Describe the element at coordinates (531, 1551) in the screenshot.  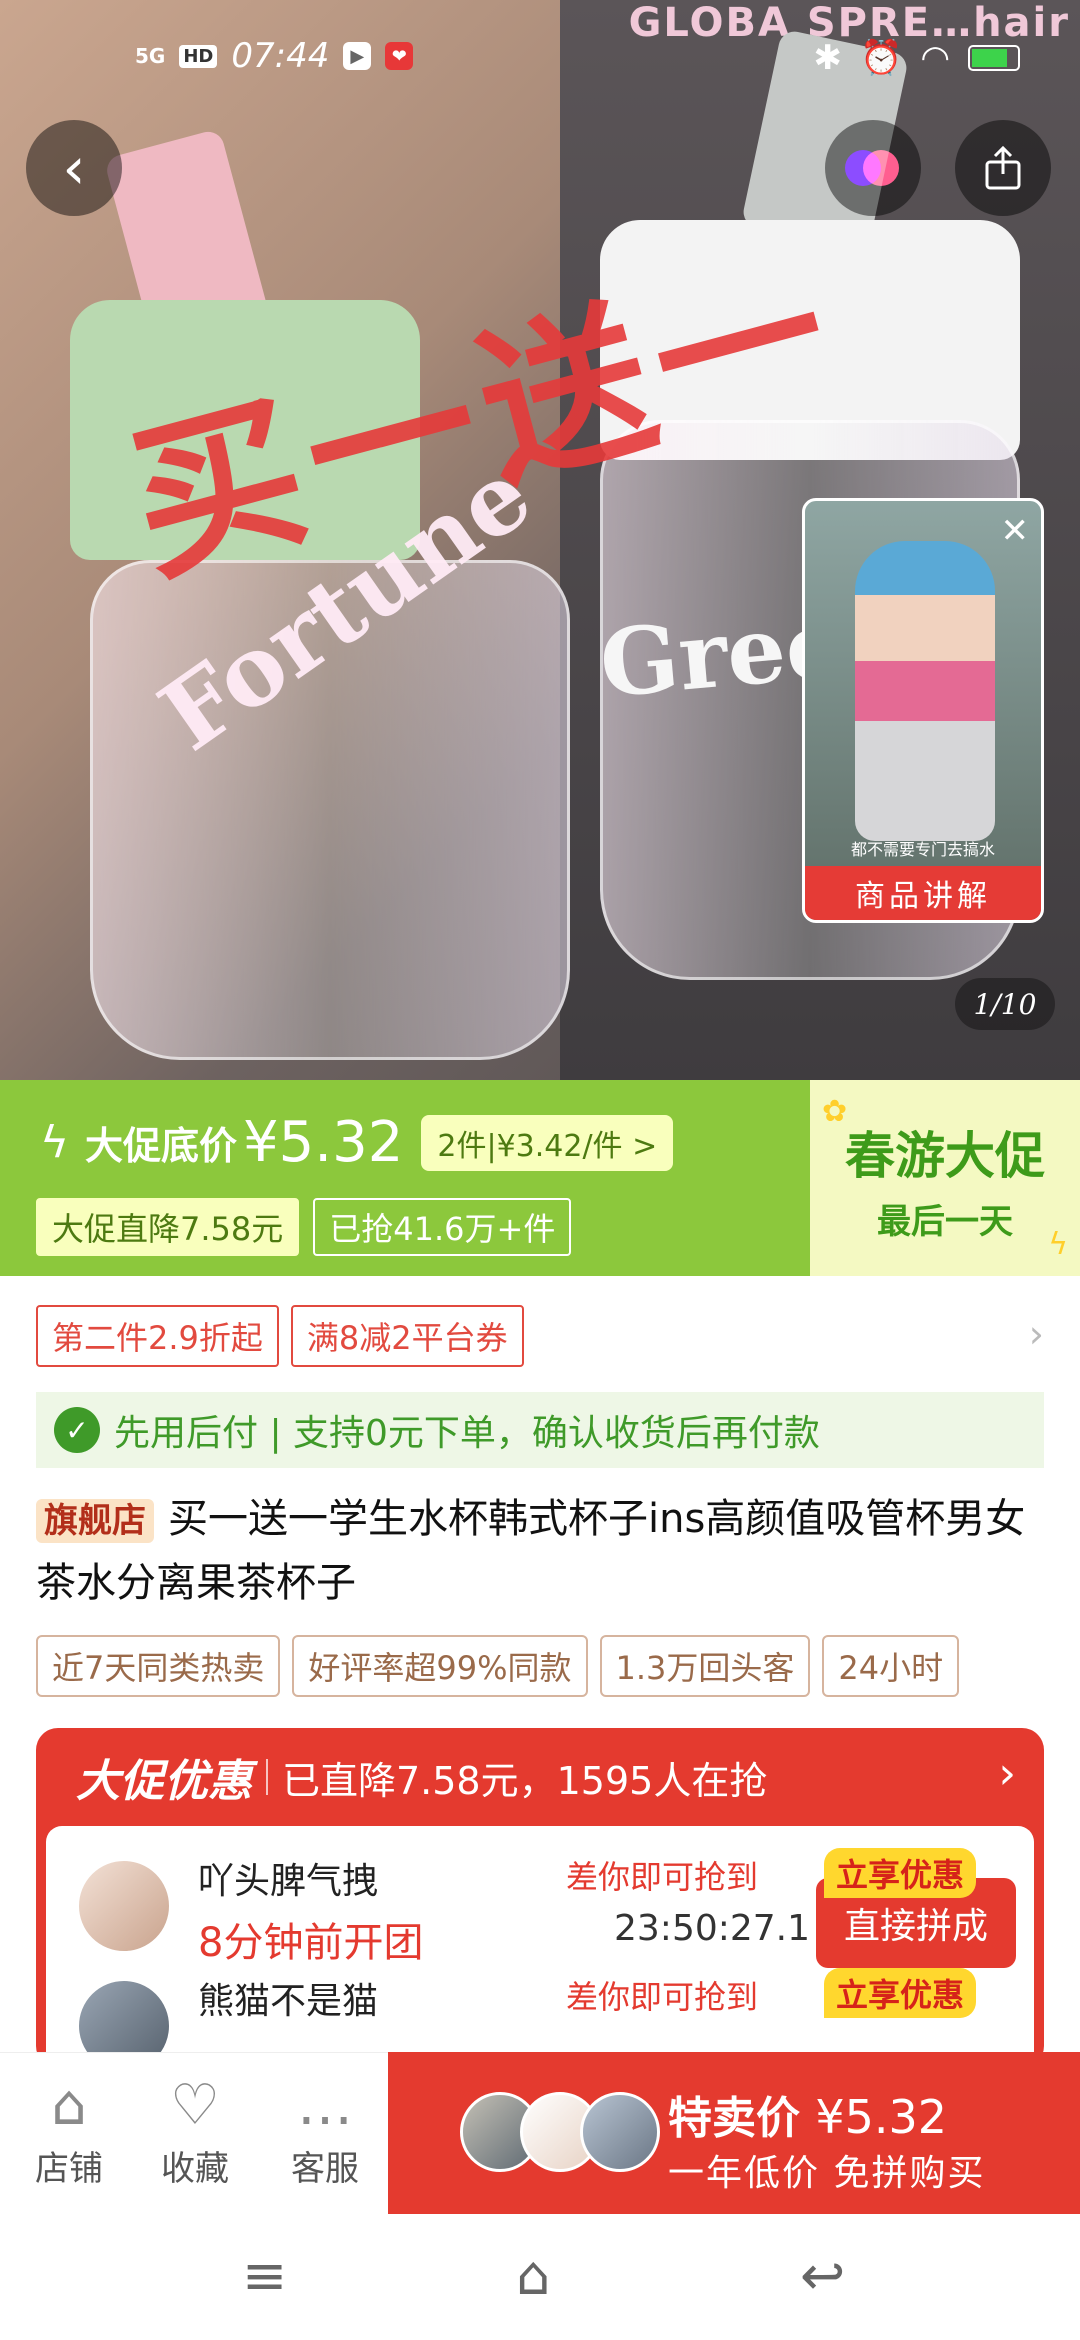
I see `product-title-text: 买一送一学生水杯韩式杯子ins高颜值吸管杯男女茶水分离果茶杯子` at that location.